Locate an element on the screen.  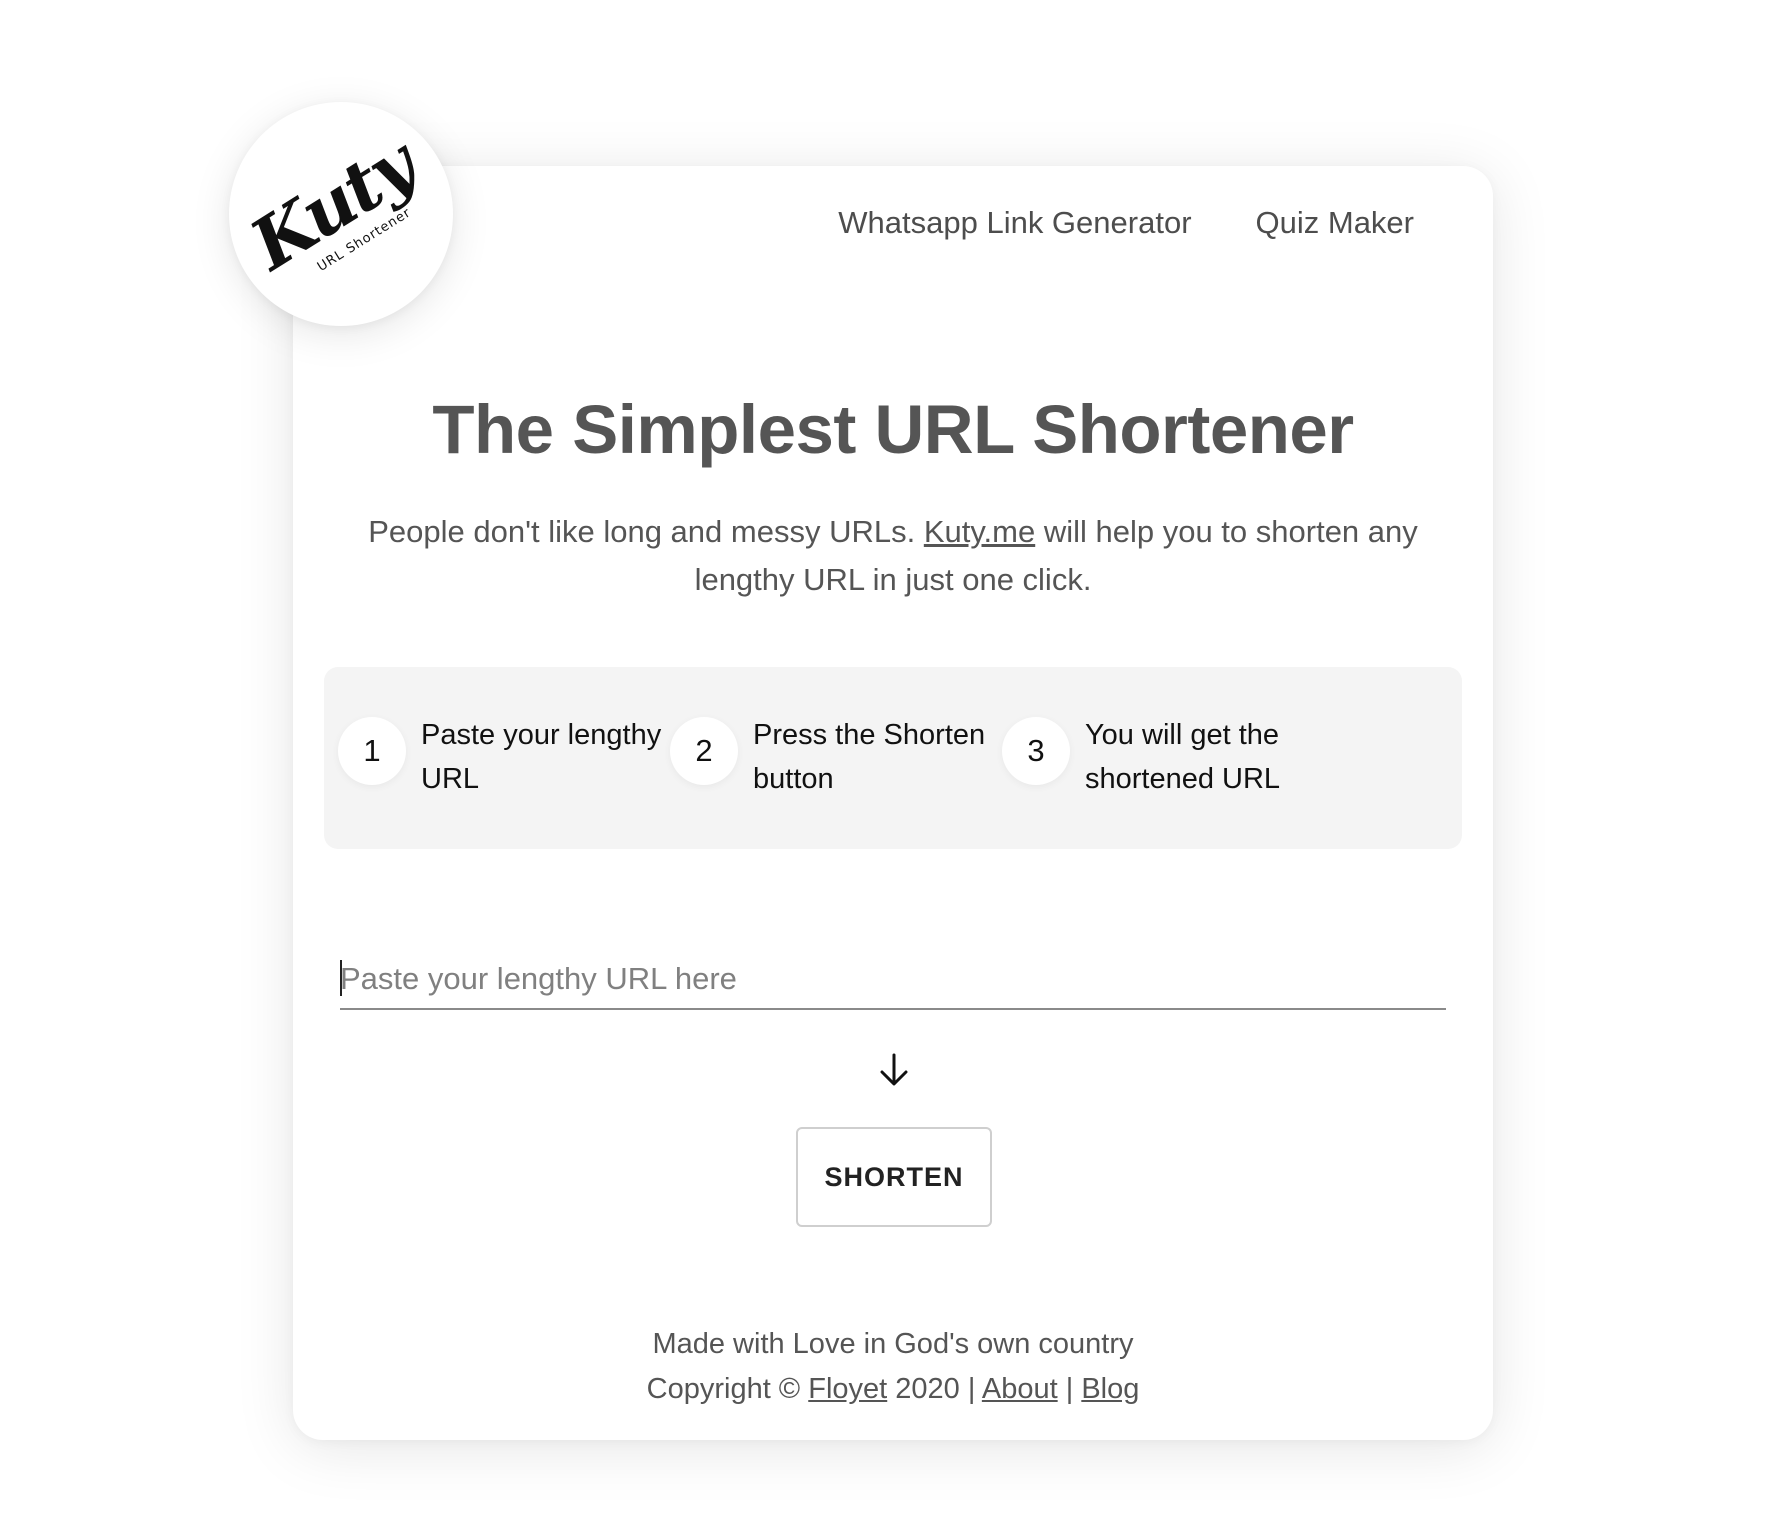
step-2: 2 Press the Shorten button is located at coordinates (846, 757).